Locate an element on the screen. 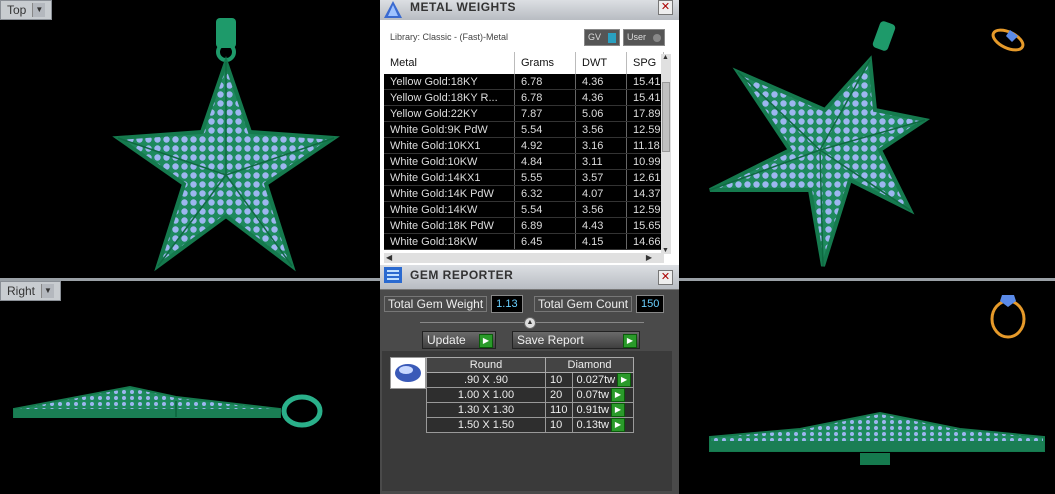 The image size is (1055, 494). table-row: White Gold:10KW 4.84 3.11 10.99 is located at coordinates (524, 161).